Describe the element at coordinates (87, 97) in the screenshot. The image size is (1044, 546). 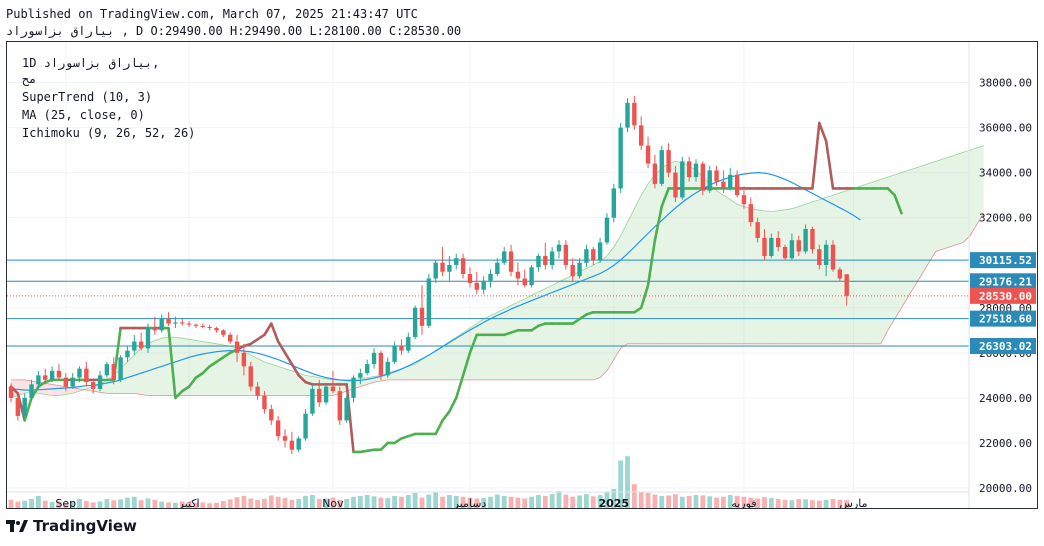
I see `legend-supertrend: SuperTrend (10, 3)` at that location.